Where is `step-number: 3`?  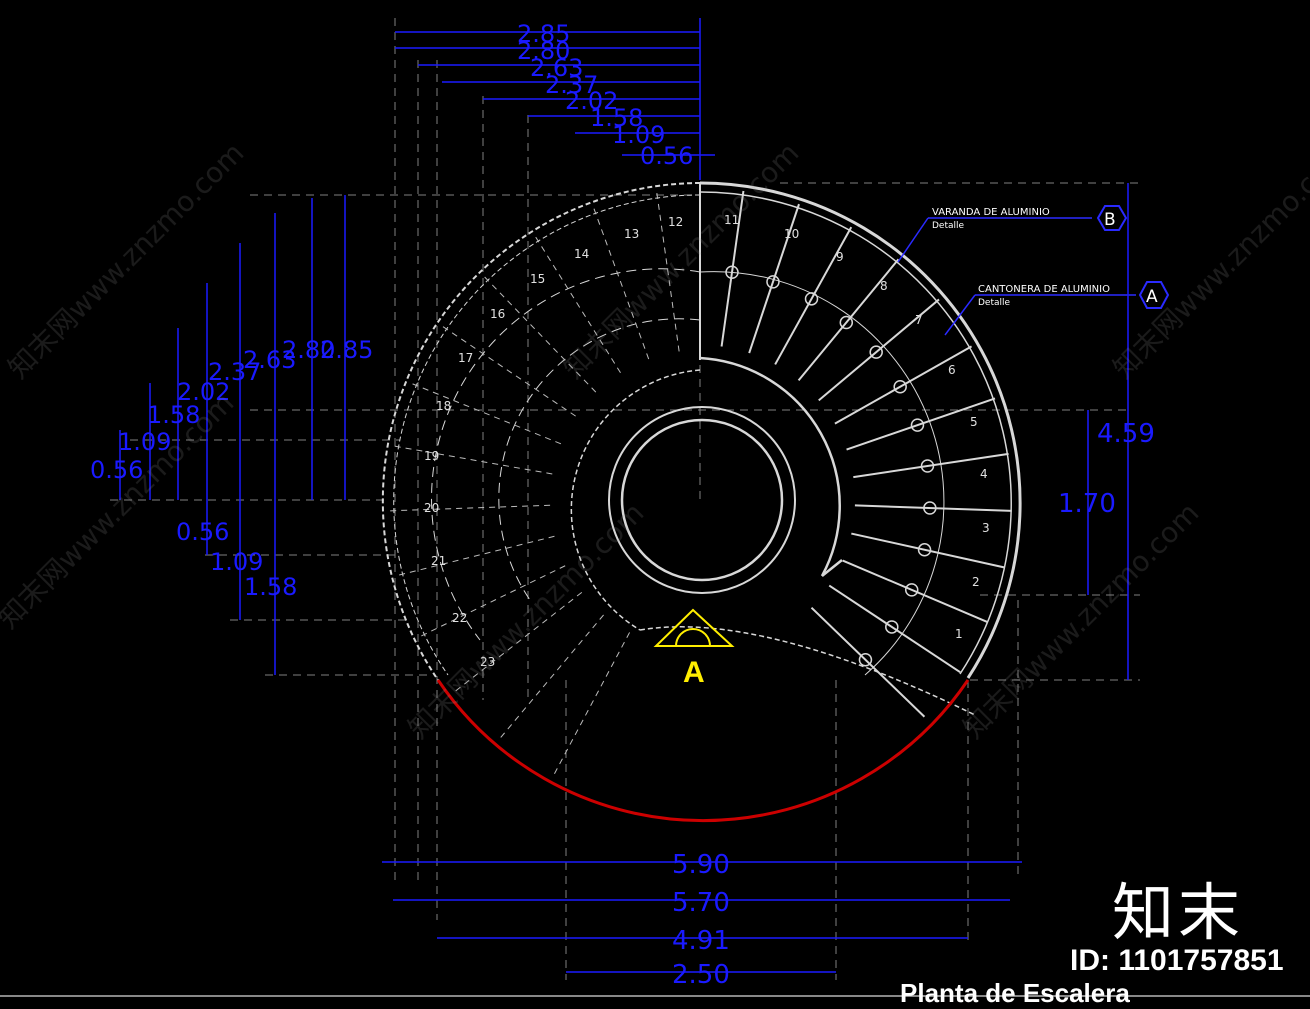
step-number: 3 is located at coordinates (986, 528).